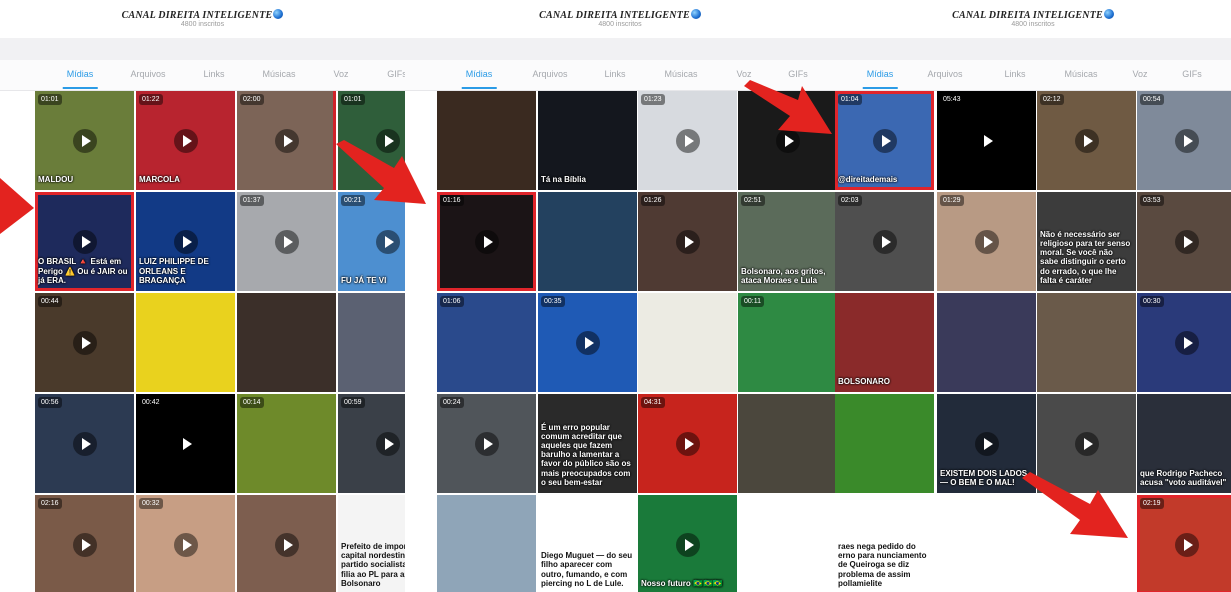  What do you see at coordinates (371, 140) in the screenshot?
I see `media-tile: 01:01` at bounding box center [371, 140].